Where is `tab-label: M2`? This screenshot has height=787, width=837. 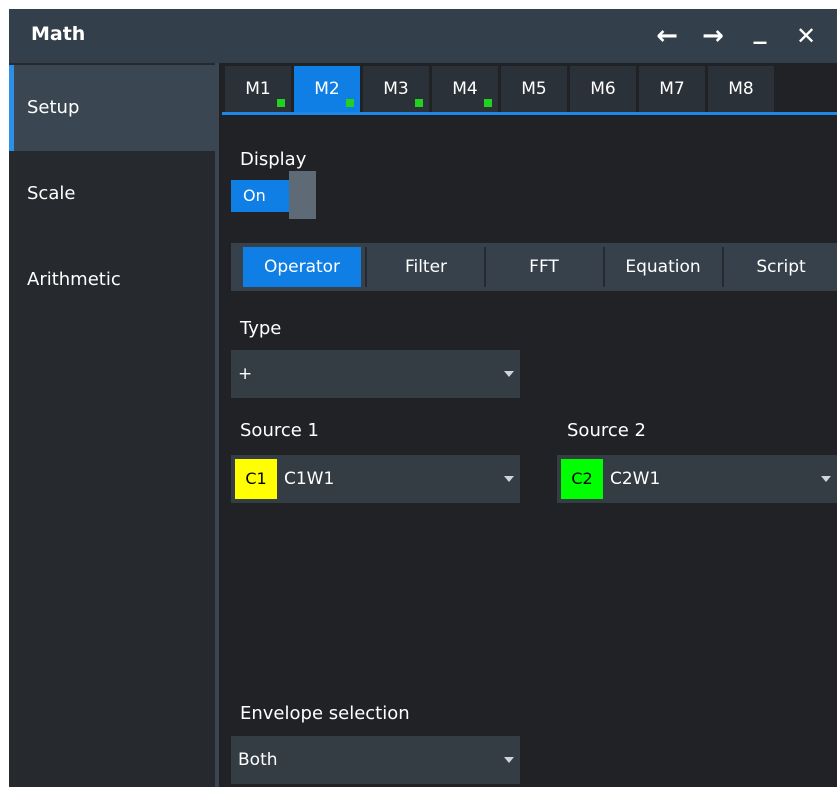
tab-label: M2 is located at coordinates (327, 89).